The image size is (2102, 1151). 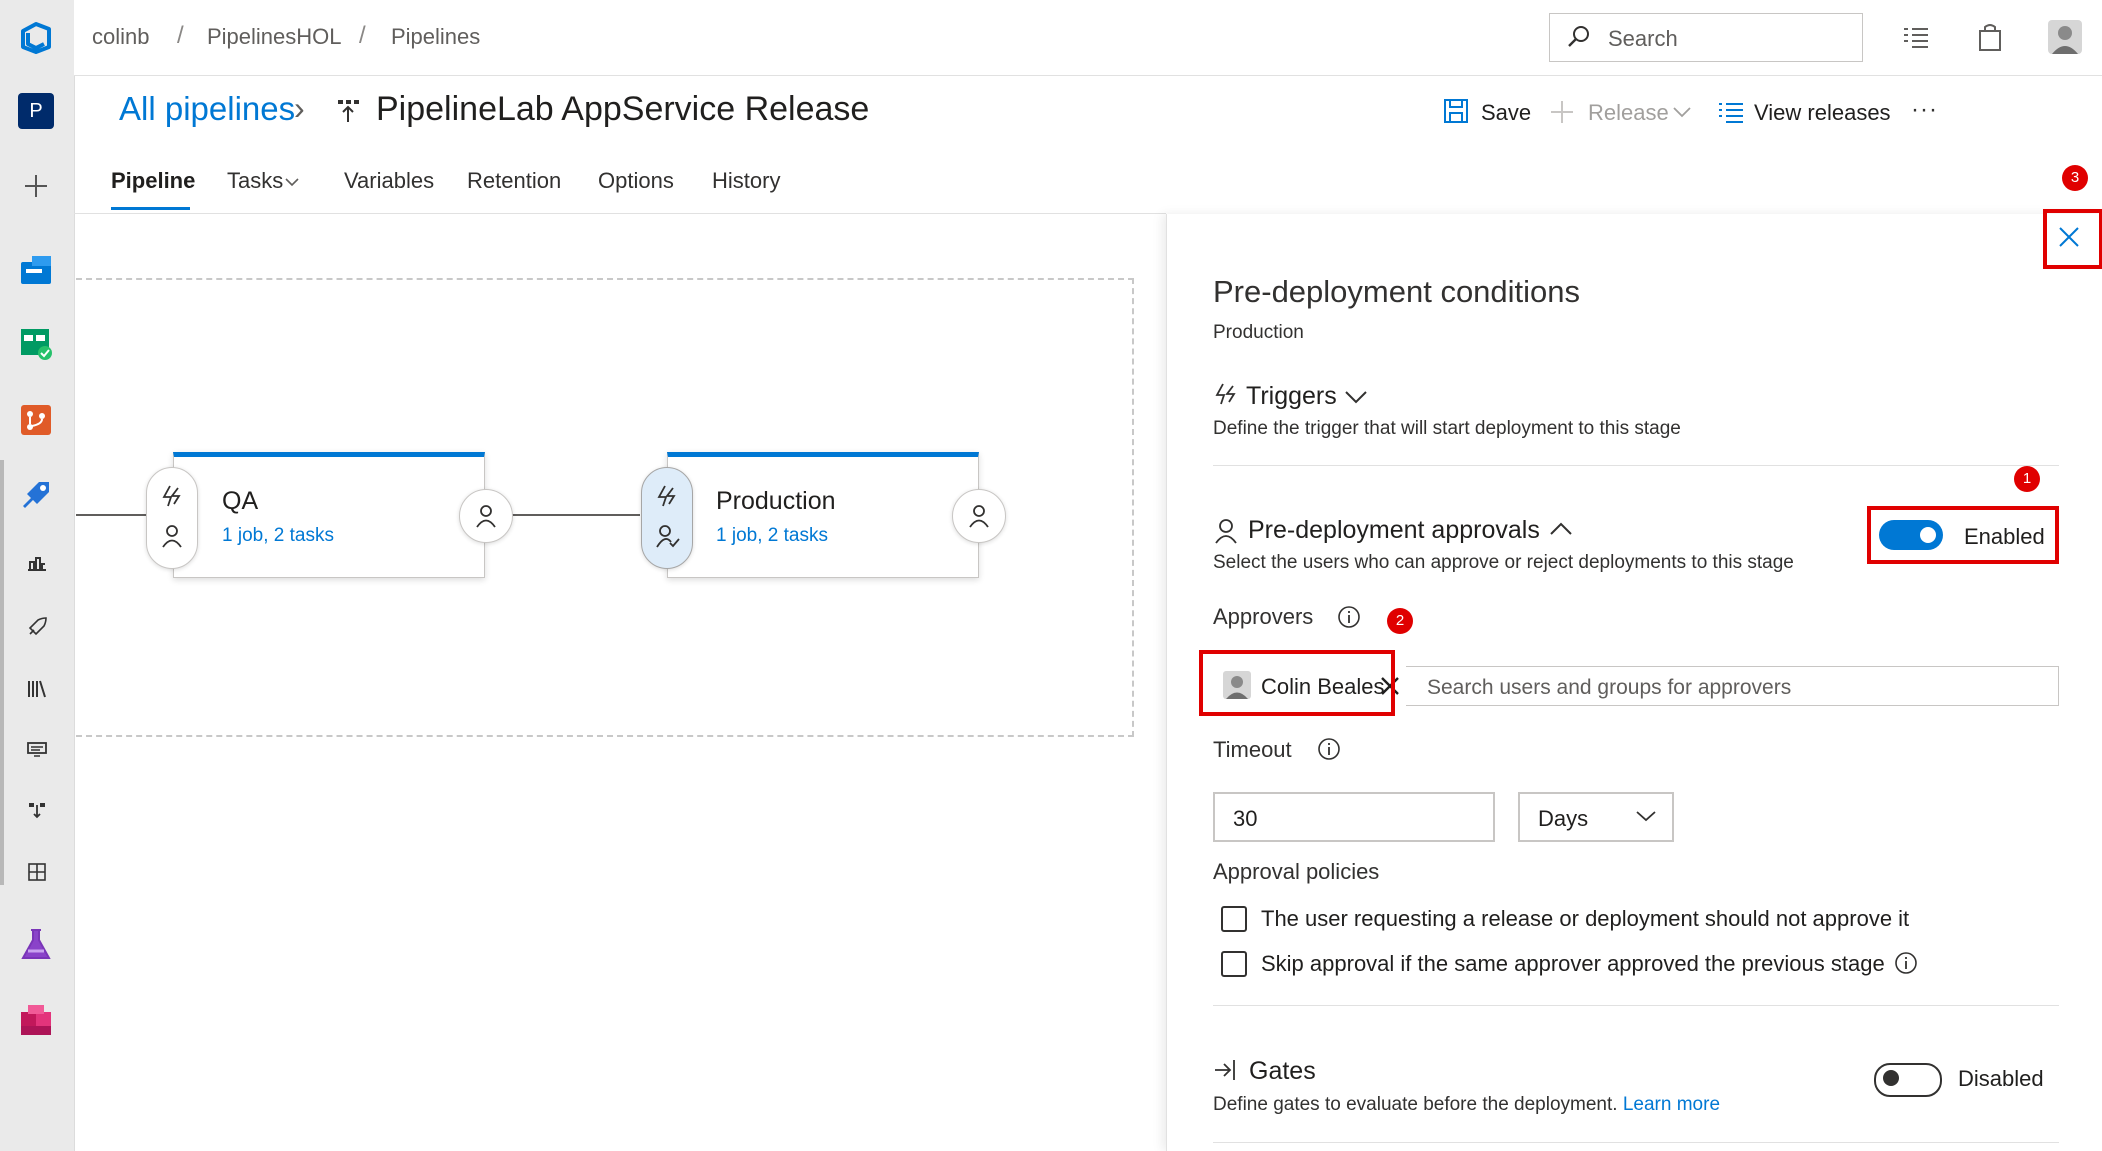 What do you see at coordinates (240, 501) in the screenshot?
I see `stage-name: QA` at bounding box center [240, 501].